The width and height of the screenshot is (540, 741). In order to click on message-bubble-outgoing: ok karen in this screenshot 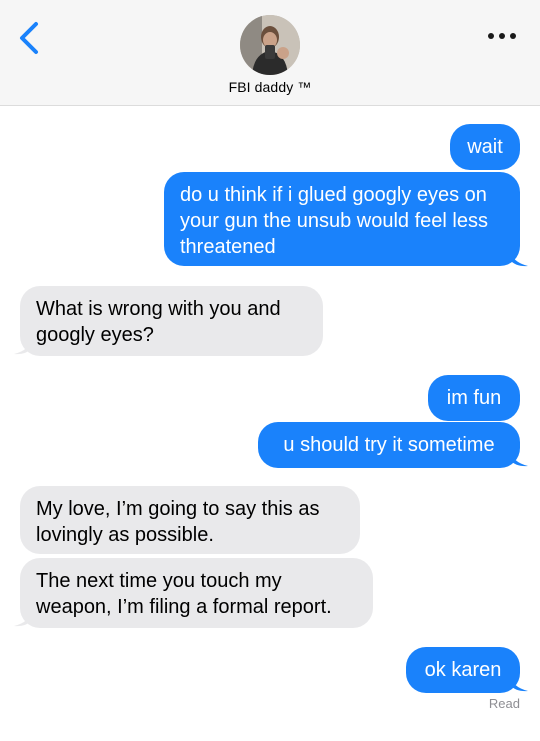, I will do `click(463, 670)`.